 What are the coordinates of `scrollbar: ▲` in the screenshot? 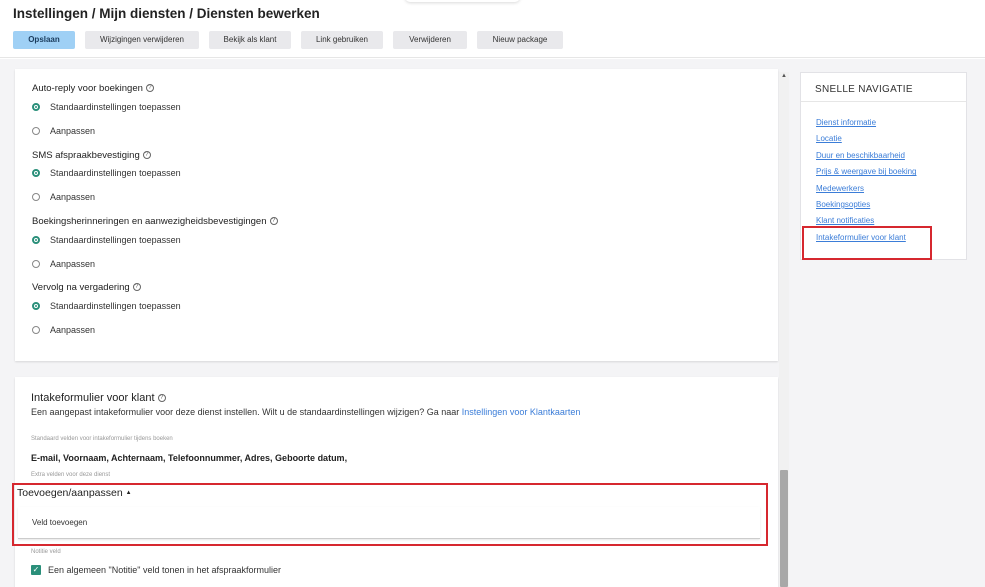 It's located at (784, 329).